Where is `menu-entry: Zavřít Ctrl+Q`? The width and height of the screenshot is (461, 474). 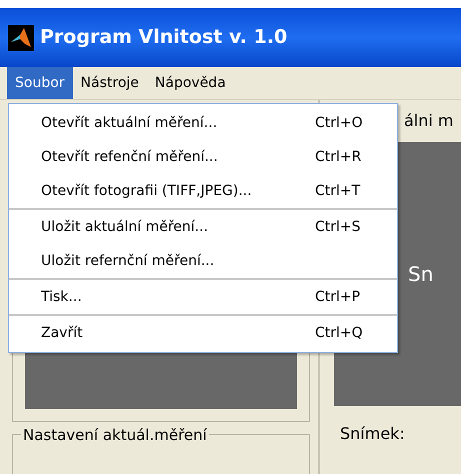
menu-entry: Zavřít Ctrl+Q is located at coordinates (203, 333).